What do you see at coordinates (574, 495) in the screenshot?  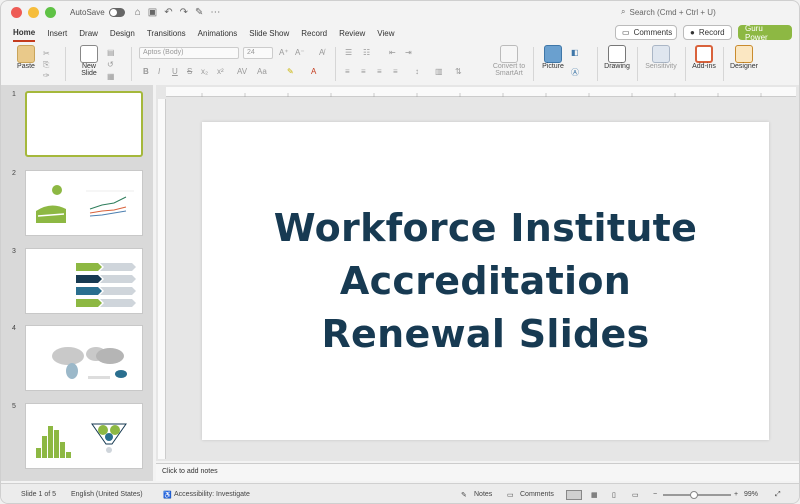 I see `normal-view-button` at bounding box center [574, 495].